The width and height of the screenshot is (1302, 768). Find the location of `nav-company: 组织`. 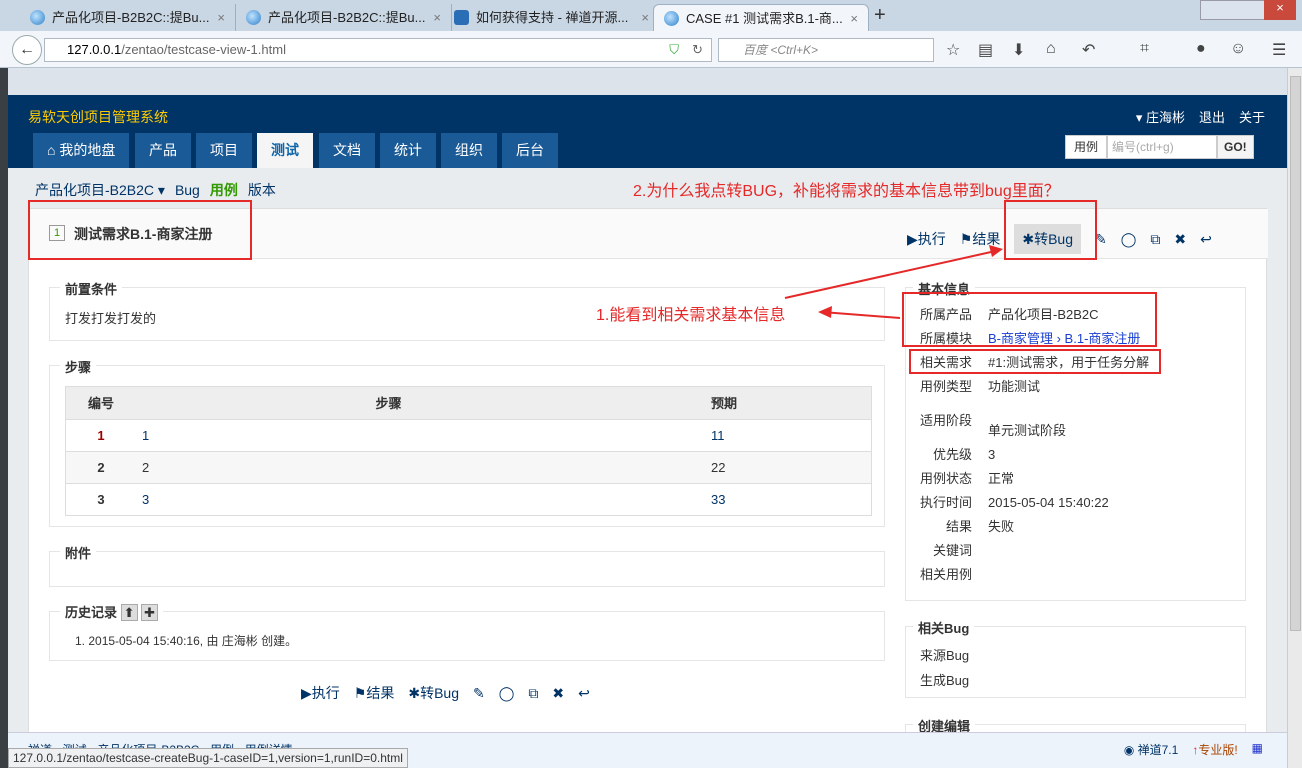

nav-company: 组织 is located at coordinates (469, 150).